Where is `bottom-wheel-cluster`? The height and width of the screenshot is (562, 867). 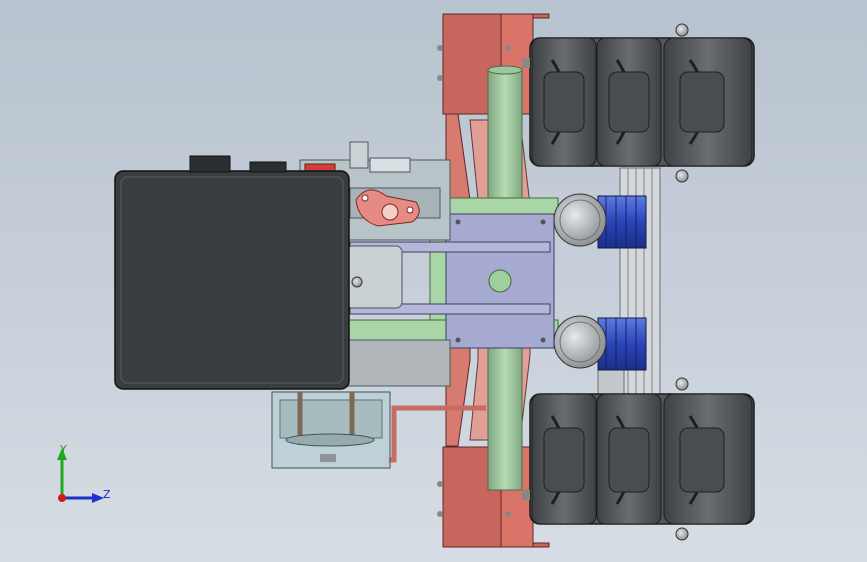 bottom-wheel-cluster is located at coordinates (638, 459).